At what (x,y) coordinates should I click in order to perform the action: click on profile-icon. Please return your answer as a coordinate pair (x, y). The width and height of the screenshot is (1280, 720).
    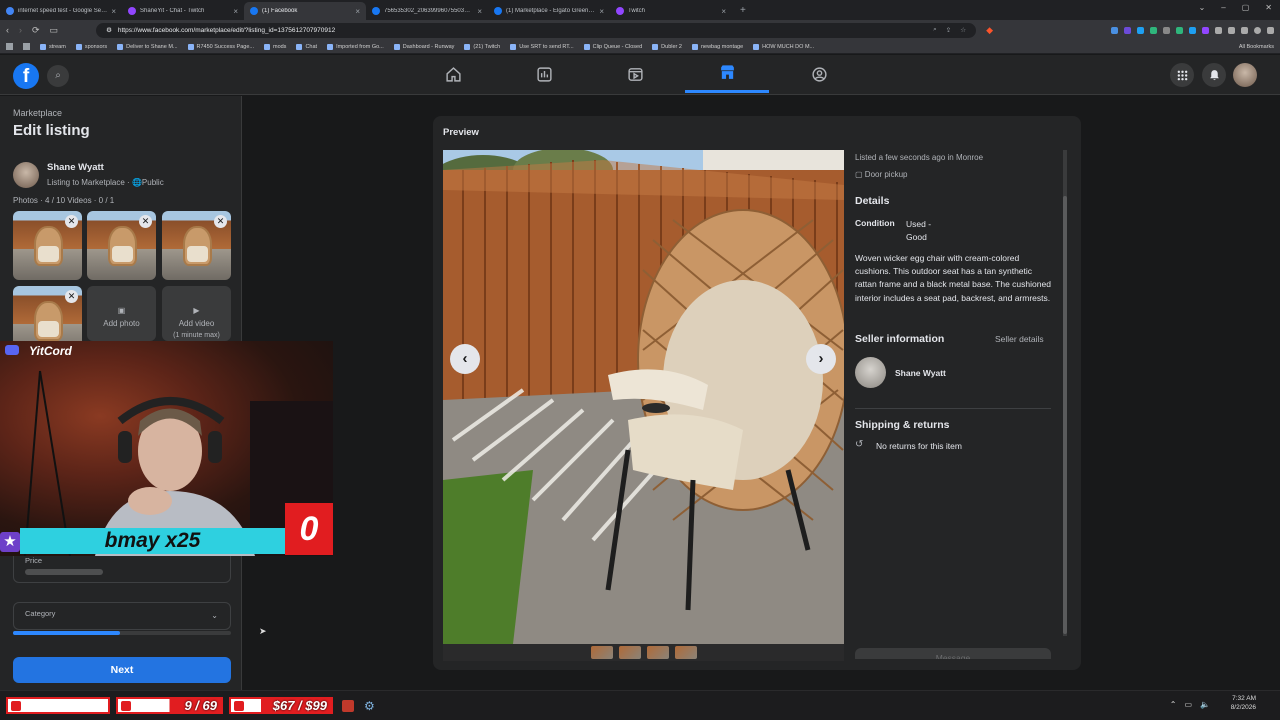
    Looking at the image, I should click on (1257, 30).